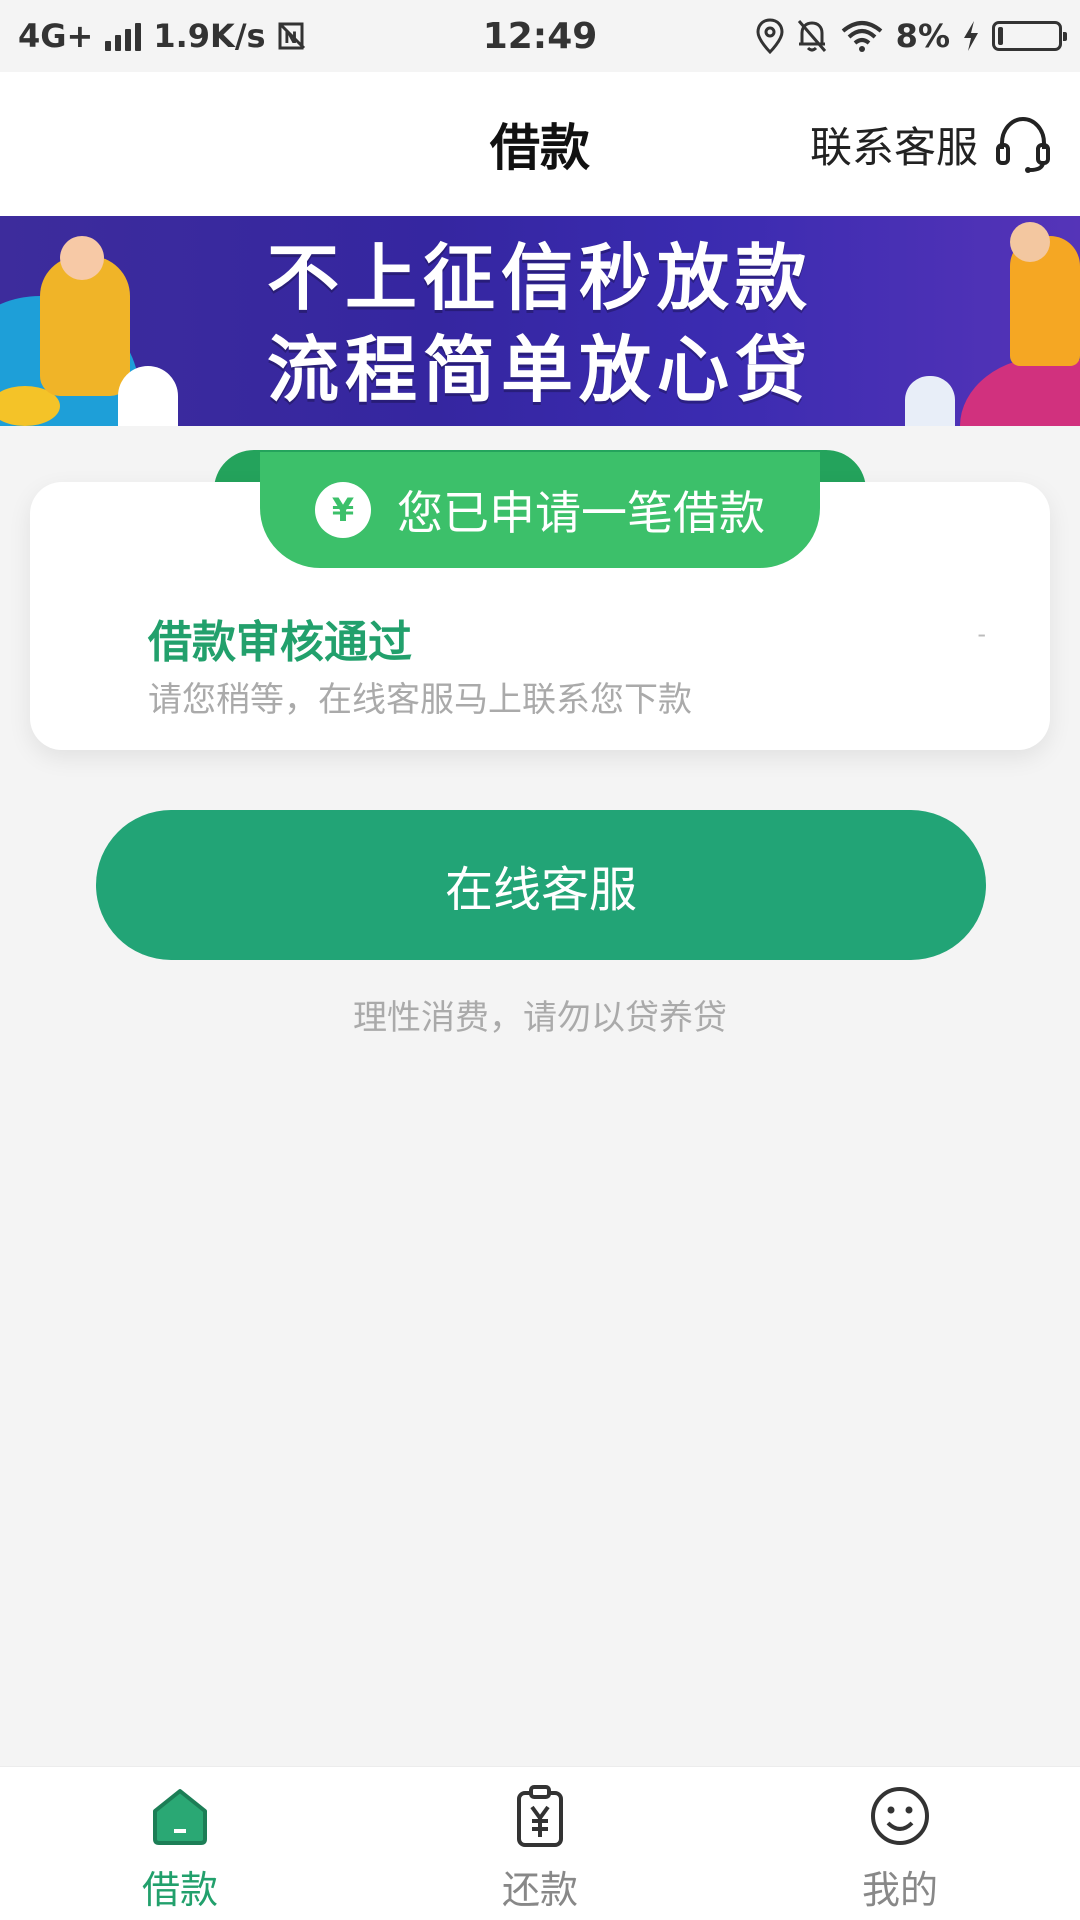  I want to click on smiley-icon, so click(900, 1816).